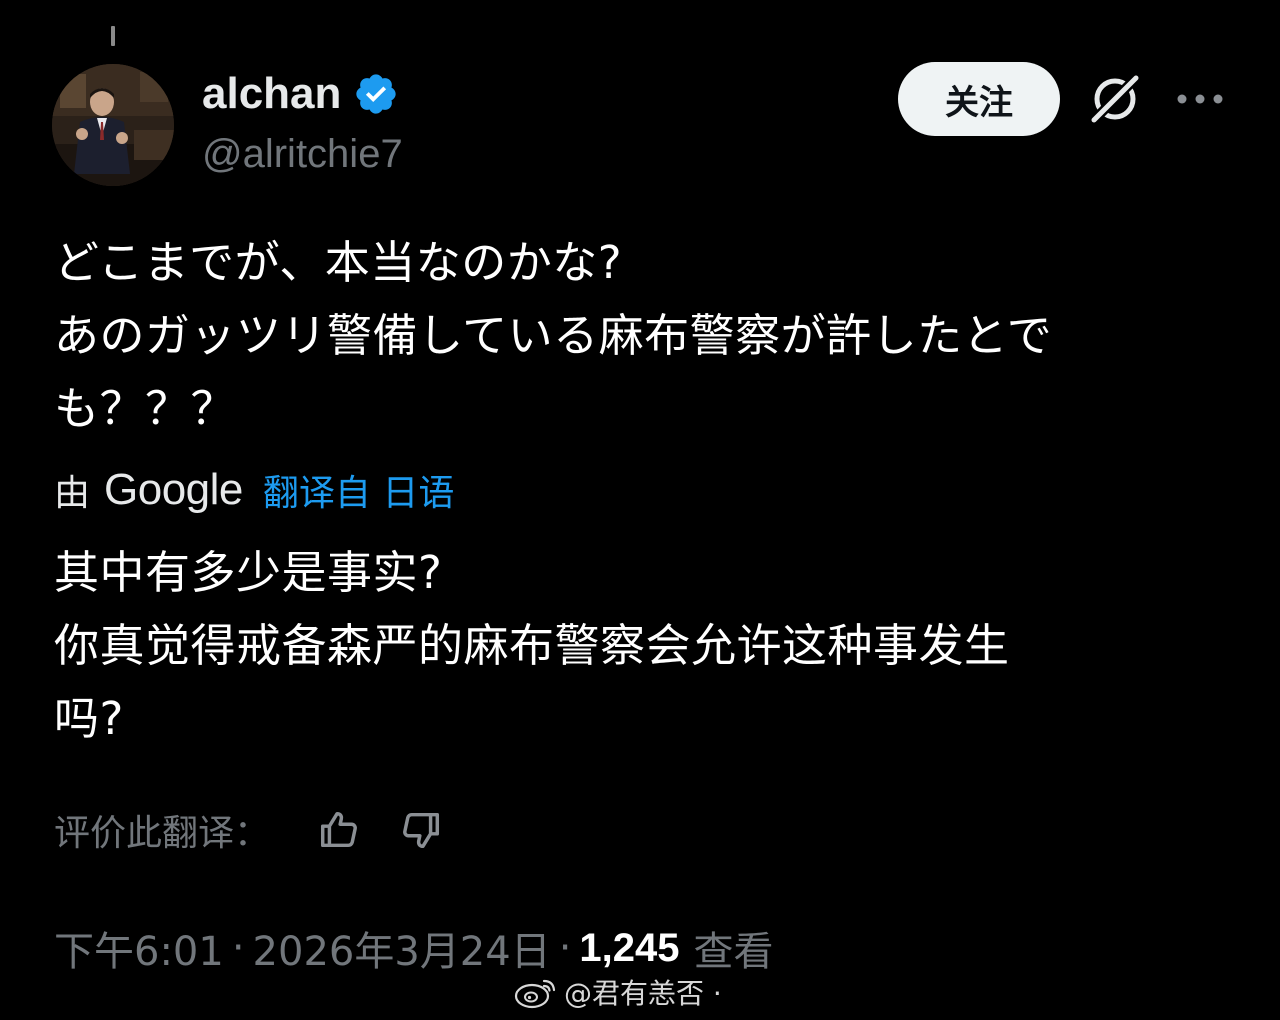  I want to click on post-date: 2026年3月24日, so click(402, 948).